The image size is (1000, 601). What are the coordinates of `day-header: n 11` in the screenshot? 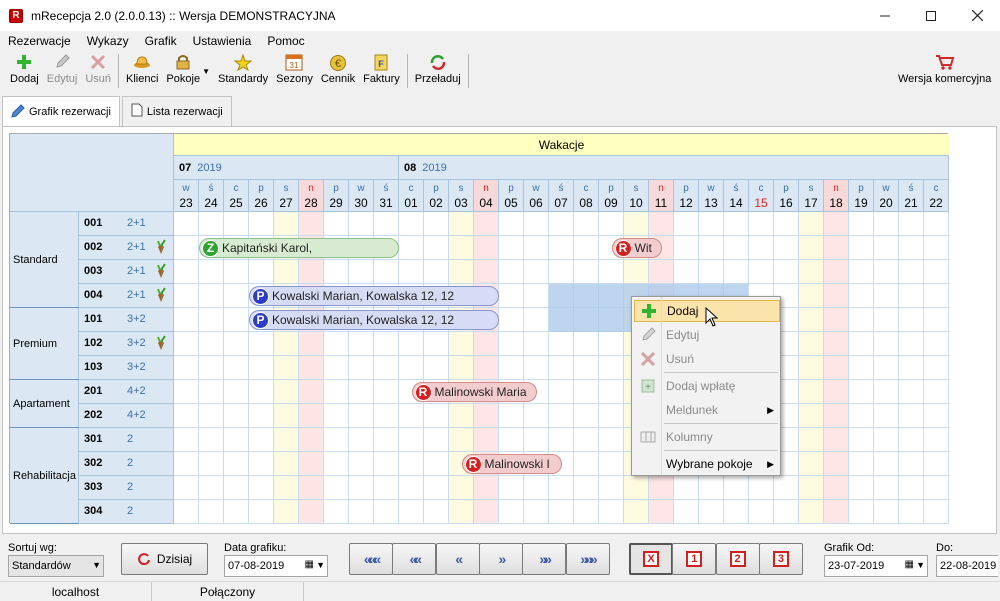 It's located at (661, 196).